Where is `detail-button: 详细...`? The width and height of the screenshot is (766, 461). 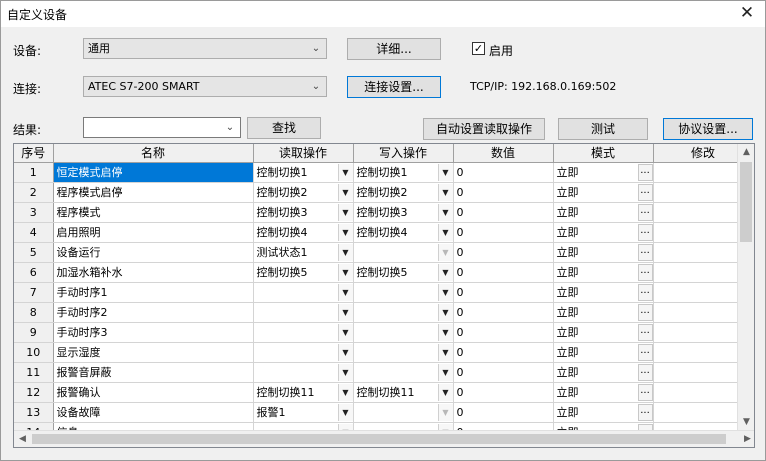 detail-button: 详细... is located at coordinates (394, 49).